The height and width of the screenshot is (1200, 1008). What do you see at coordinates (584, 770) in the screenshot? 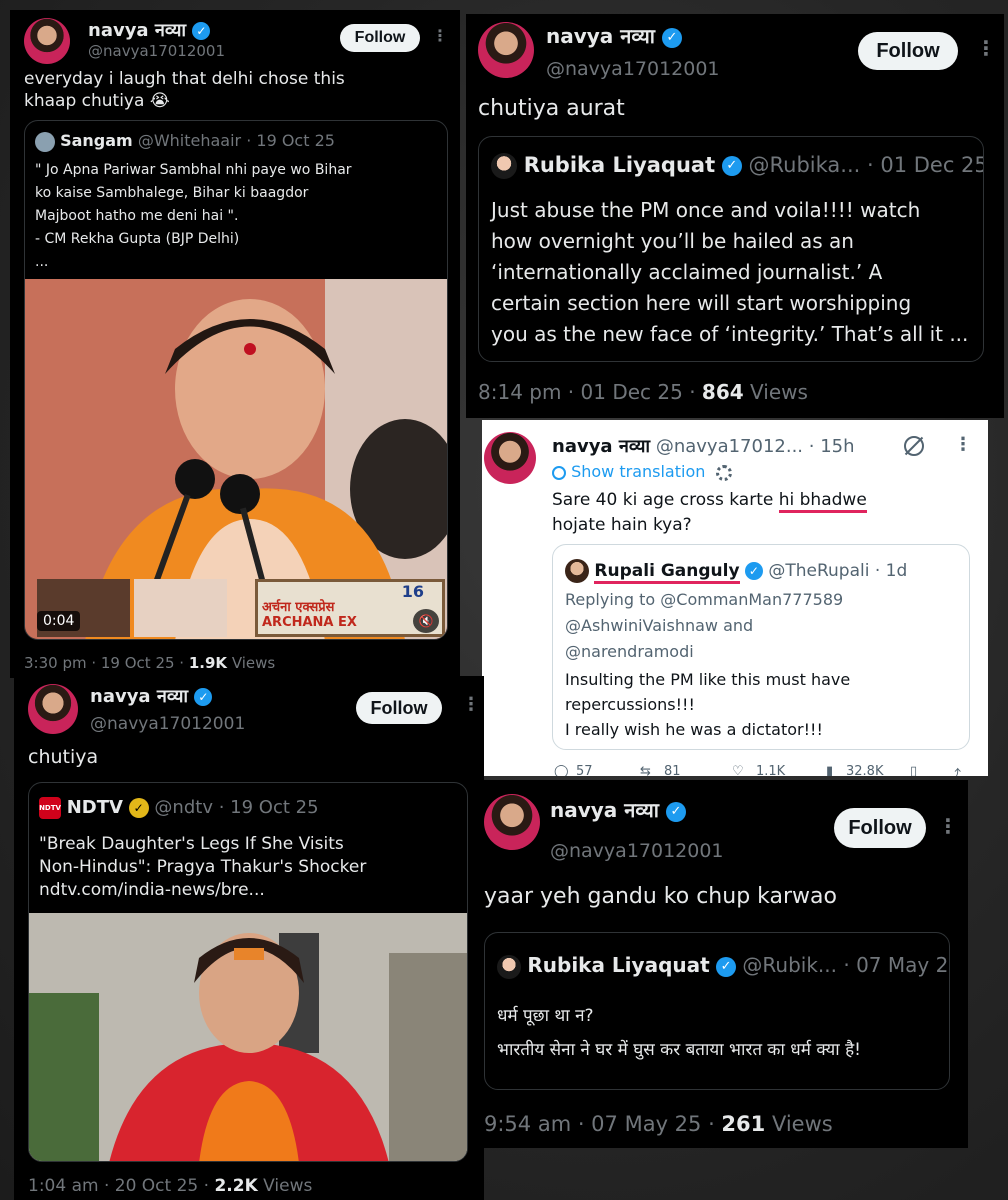
I see `reply-count: 57` at bounding box center [584, 770].